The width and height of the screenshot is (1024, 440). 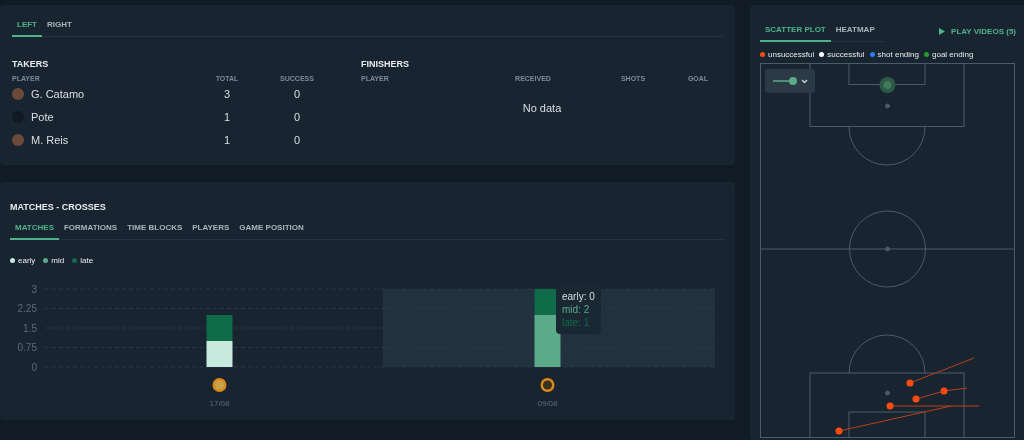 I want to click on player-name: Pote, so click(x=42, y=116).